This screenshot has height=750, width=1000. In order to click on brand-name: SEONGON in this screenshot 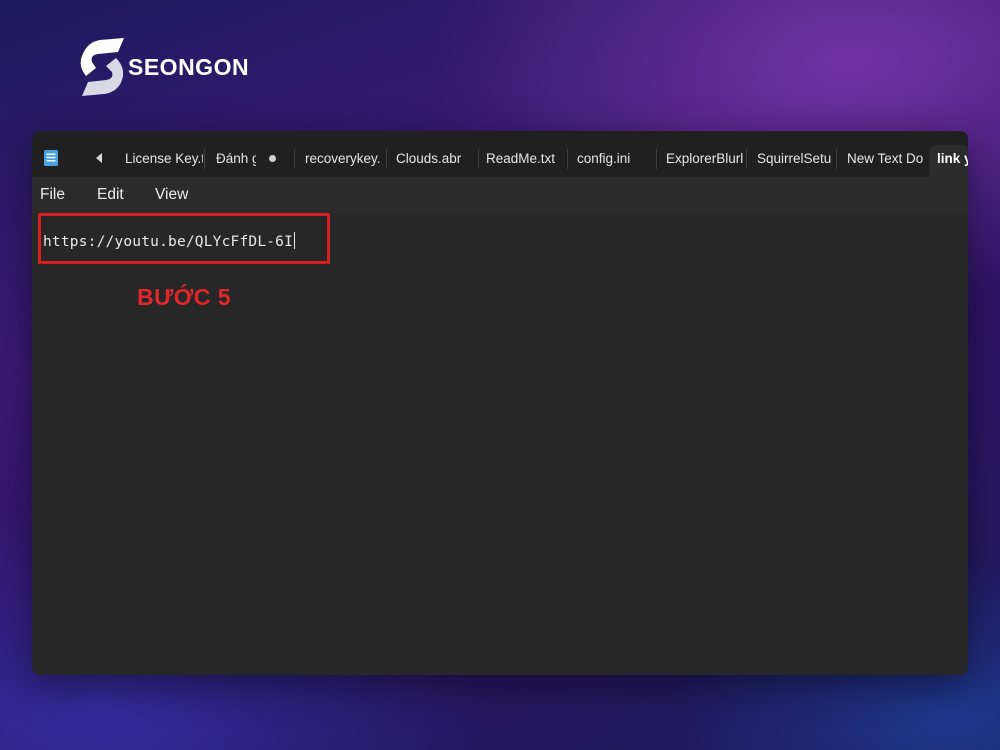, I will do `click(189, 66)`.